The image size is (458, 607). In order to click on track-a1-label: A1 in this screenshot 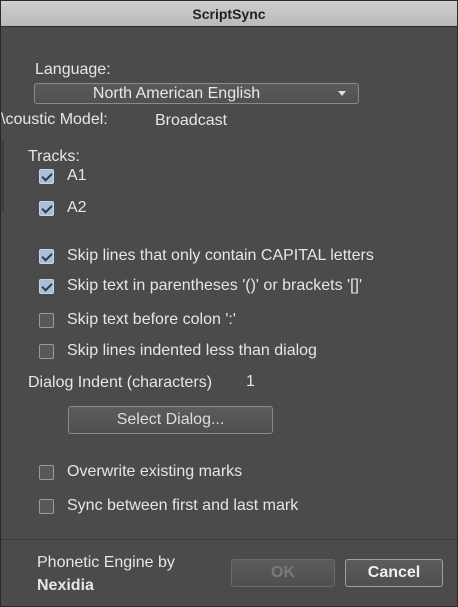, I will do `click(77, 175)`.